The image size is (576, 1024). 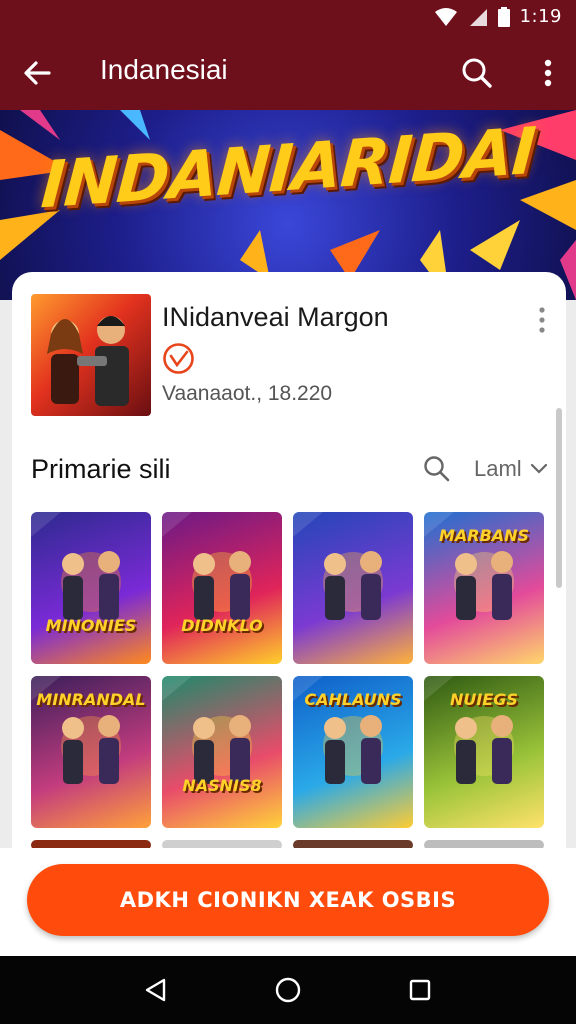 What do you see at coordinates (540, 16) in the screenshot?
I see `status-time: 1:19` at bounding box center [540, 16].